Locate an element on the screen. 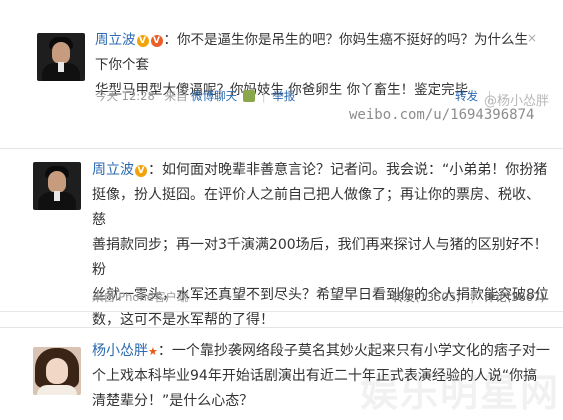  post-1-client: 微博聊天 is located at coordinates (214, 96).